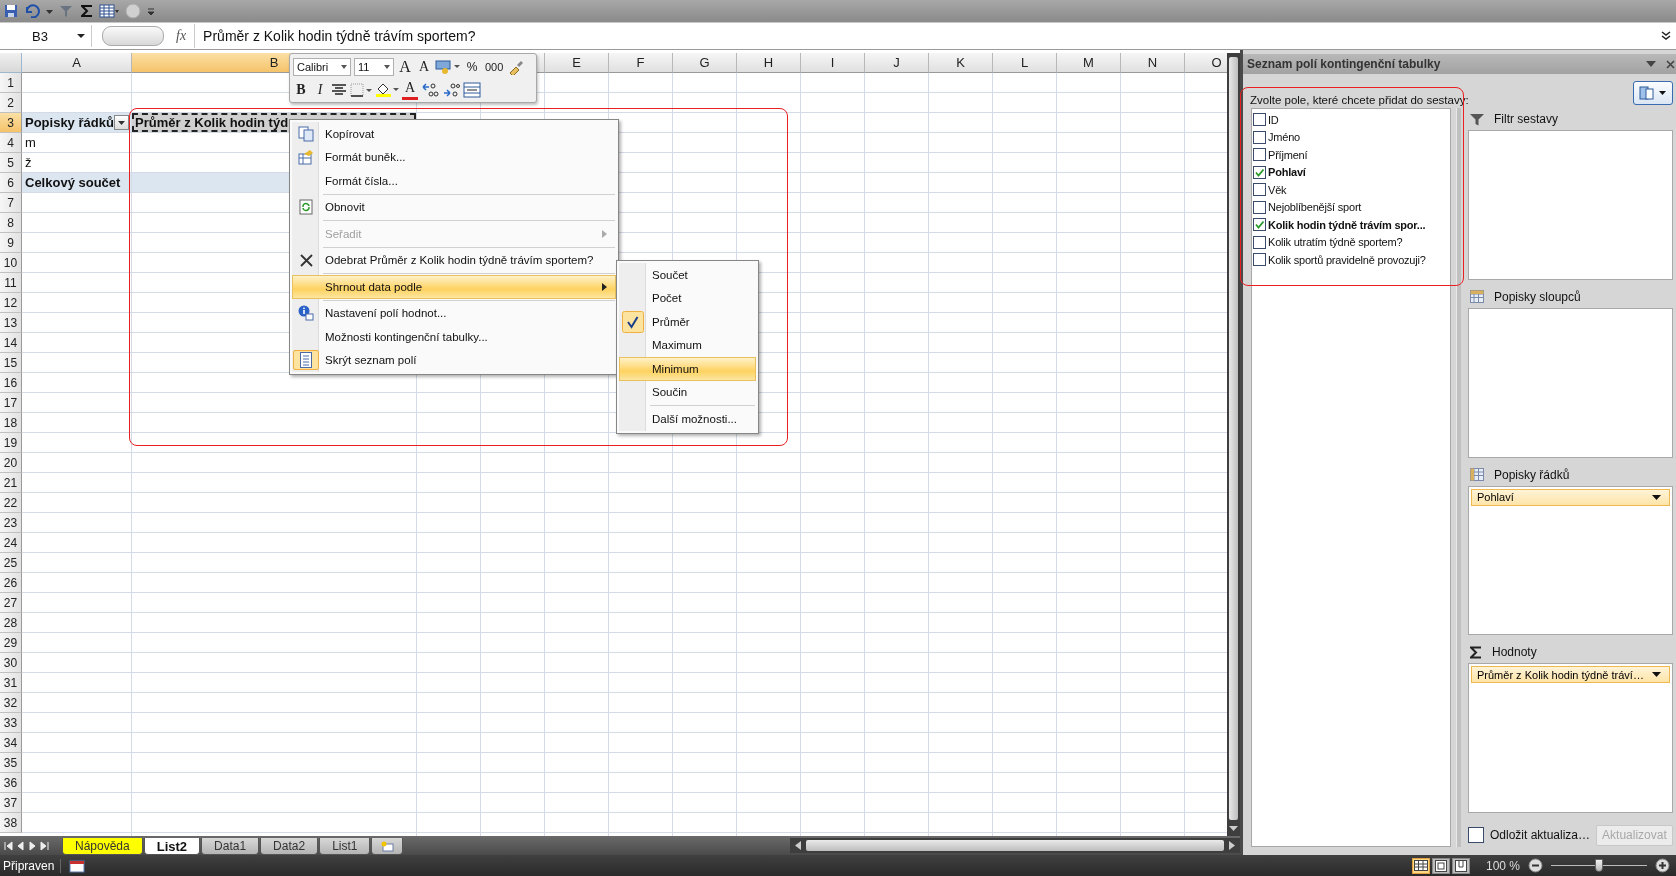  I want to click on row-header: 17, so click(11, 403).